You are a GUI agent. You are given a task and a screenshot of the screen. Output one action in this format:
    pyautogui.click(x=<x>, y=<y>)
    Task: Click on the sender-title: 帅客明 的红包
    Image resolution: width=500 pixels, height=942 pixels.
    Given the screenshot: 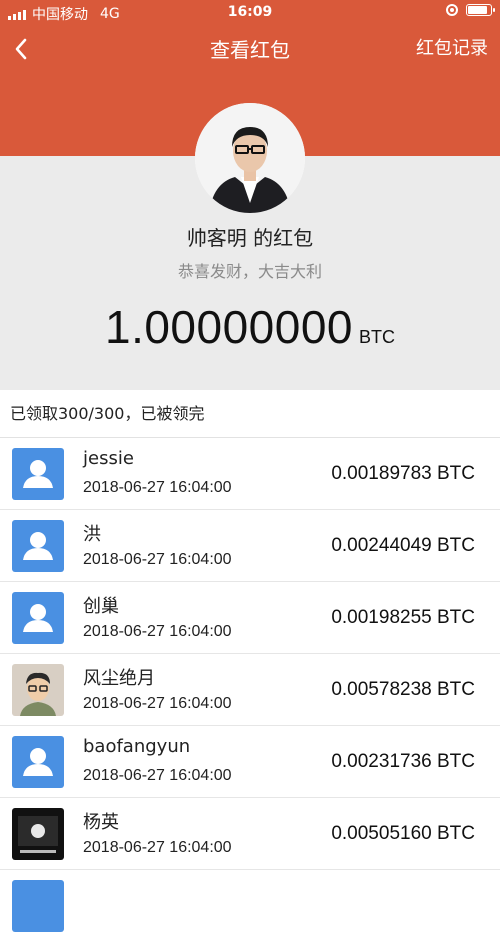 What is the action you would take?
    pyautogui.click(x=250, y=238)
    